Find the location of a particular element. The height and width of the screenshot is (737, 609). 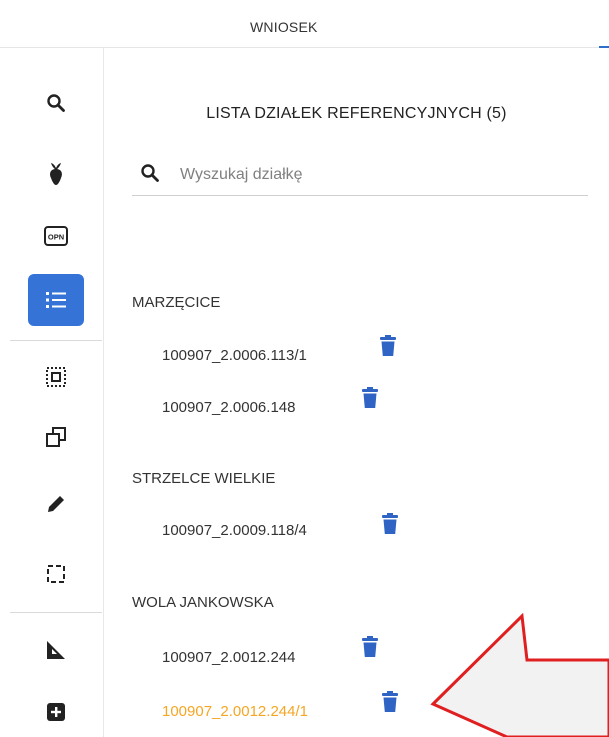

crop-icon is located at coordinates (56, 174).